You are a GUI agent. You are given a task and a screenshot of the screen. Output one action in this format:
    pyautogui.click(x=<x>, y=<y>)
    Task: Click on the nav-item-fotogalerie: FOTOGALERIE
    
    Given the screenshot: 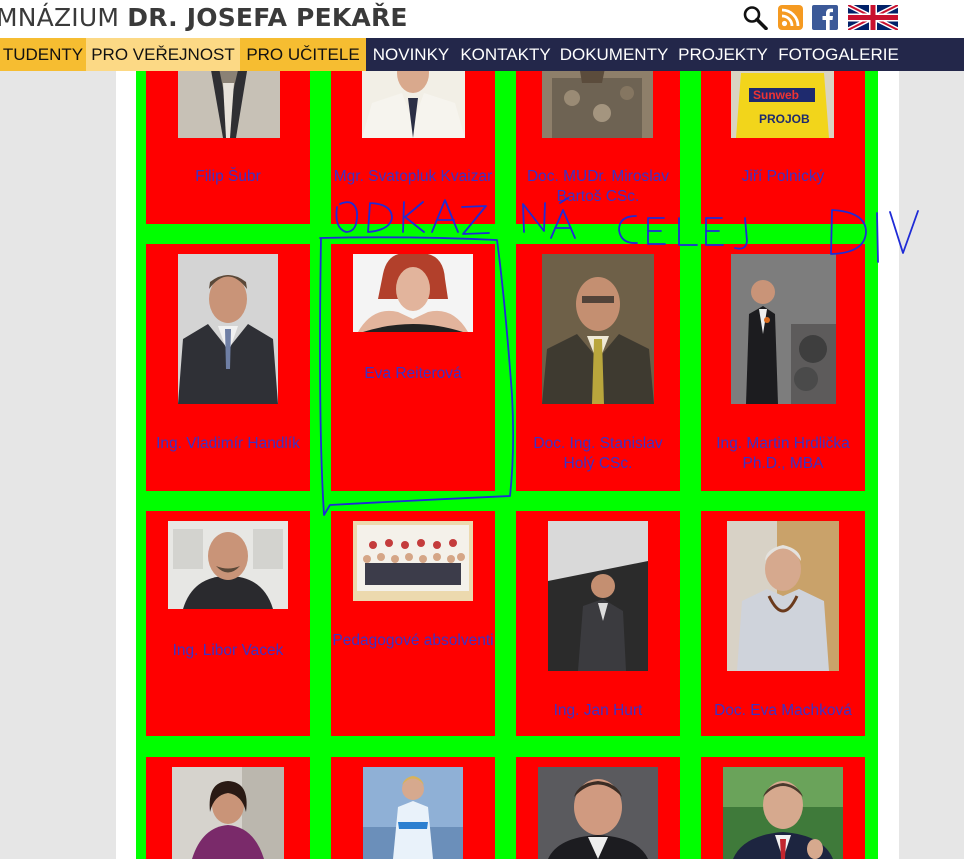 What is the action you would take?
    pyautogui.click(x=838, y=54)
    